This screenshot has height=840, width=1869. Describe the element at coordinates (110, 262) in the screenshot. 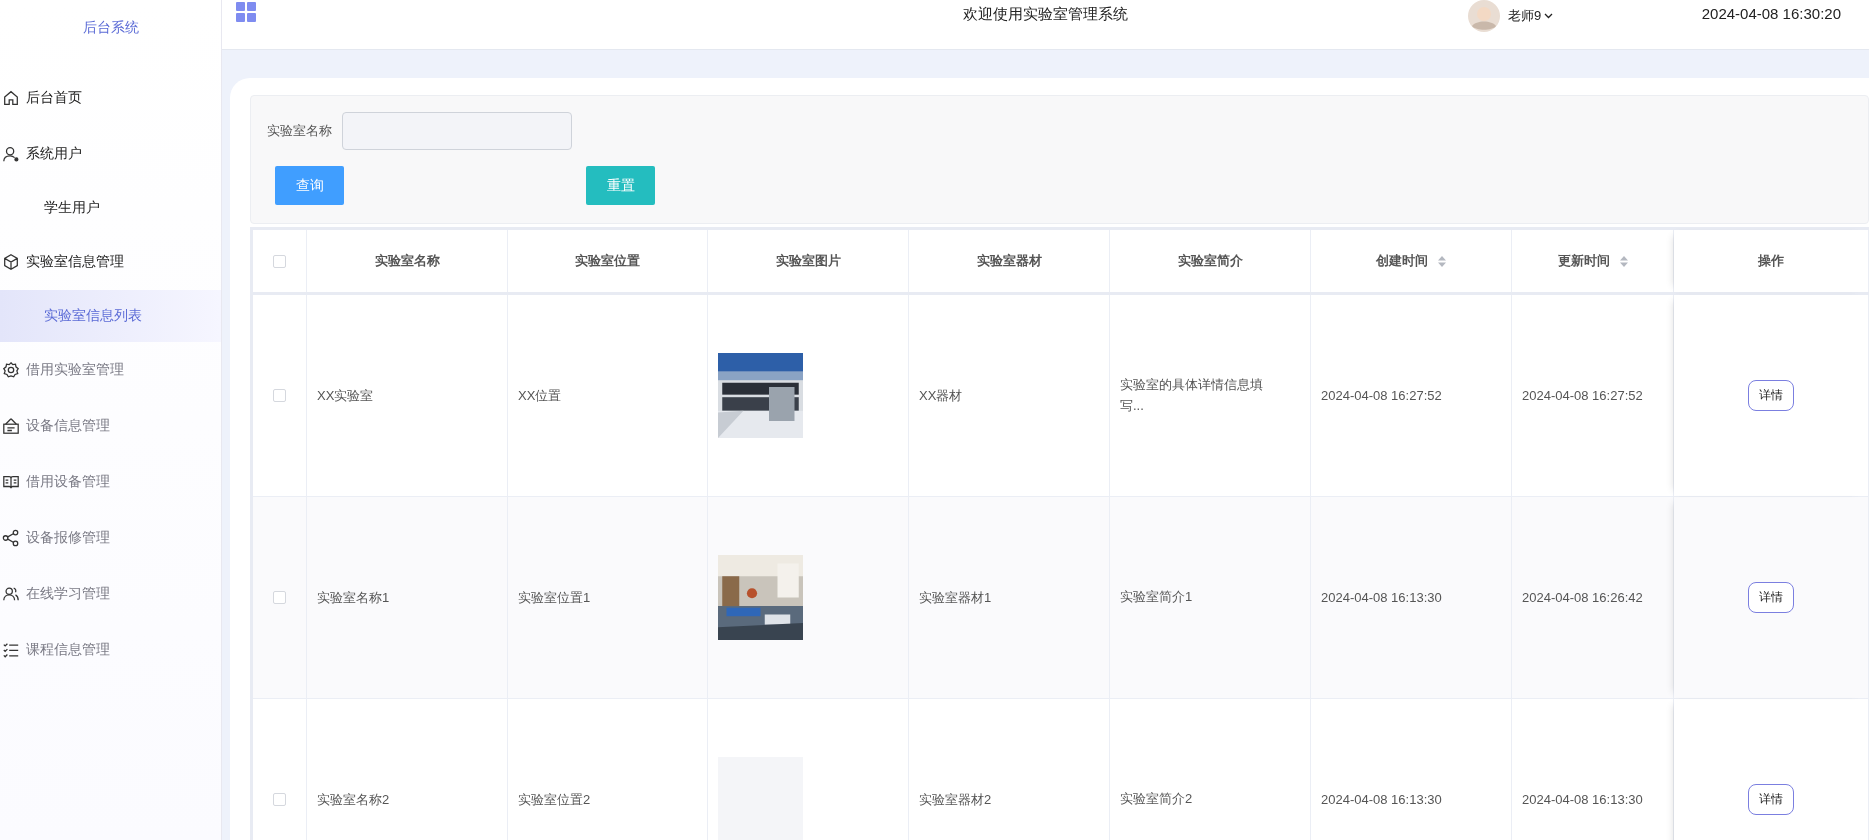

I see `menu-item: 实验室信息管理` at that location.